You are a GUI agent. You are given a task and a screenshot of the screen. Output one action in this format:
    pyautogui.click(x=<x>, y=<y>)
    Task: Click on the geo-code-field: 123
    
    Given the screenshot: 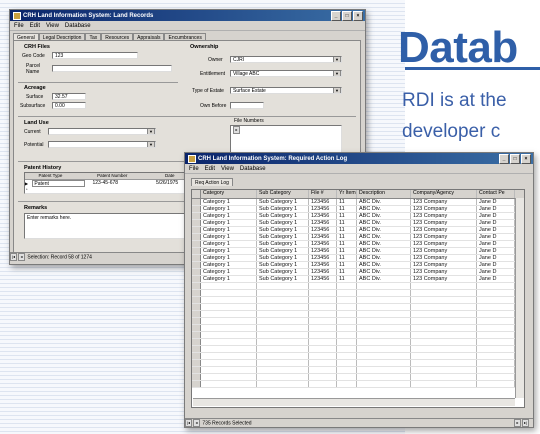 What is the action you would take?
    pyautogui.click(x=95, y=55)
    